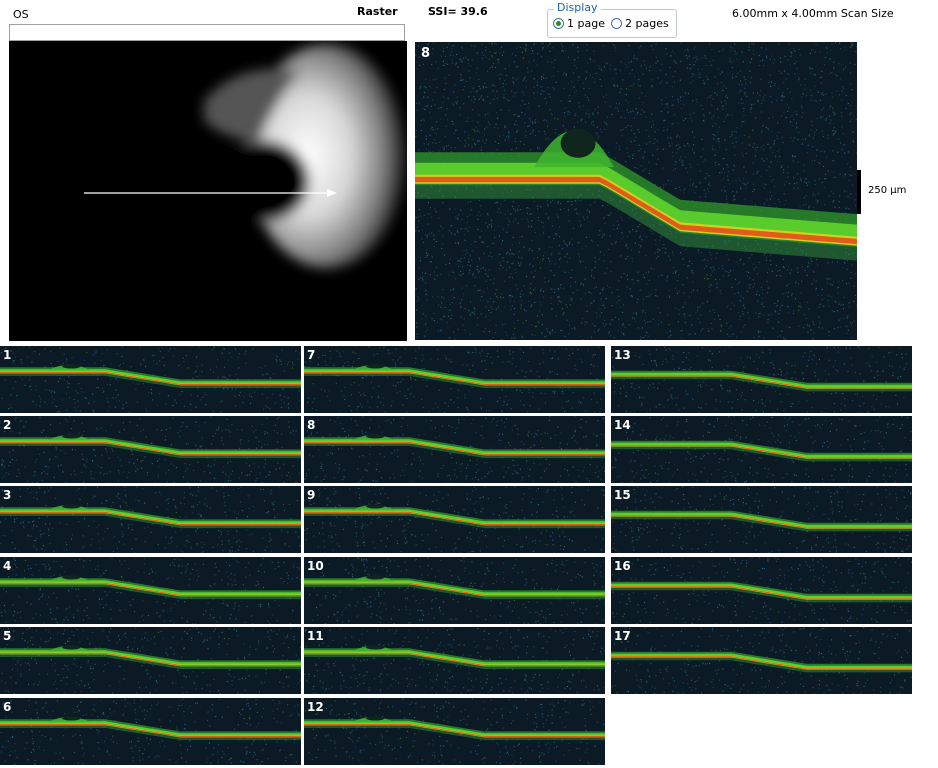 This screenshot has height=768, width=938. What do you see at coordinates (622, 425) in the screenshot?
I see `thumbnail-number: 14` at bounding box center [622, 425].